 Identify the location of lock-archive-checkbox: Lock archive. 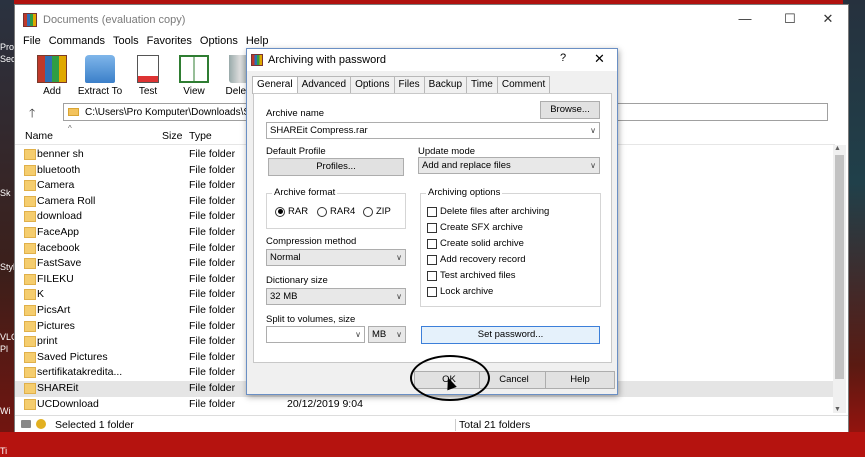
(460, 291).